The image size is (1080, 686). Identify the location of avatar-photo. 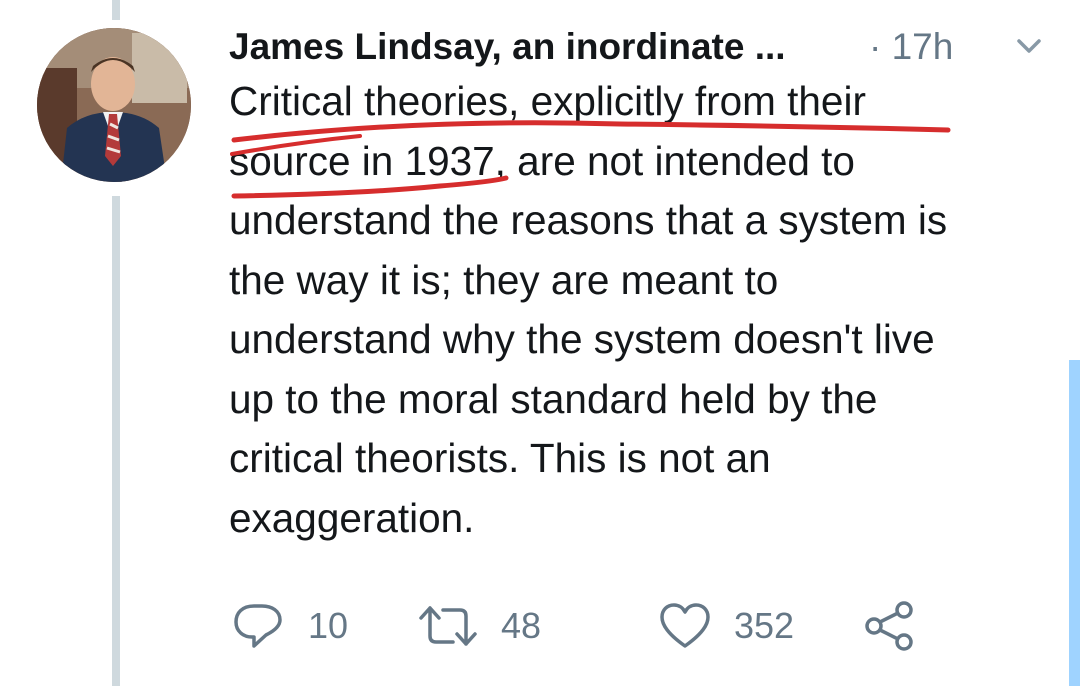
(114, 105).